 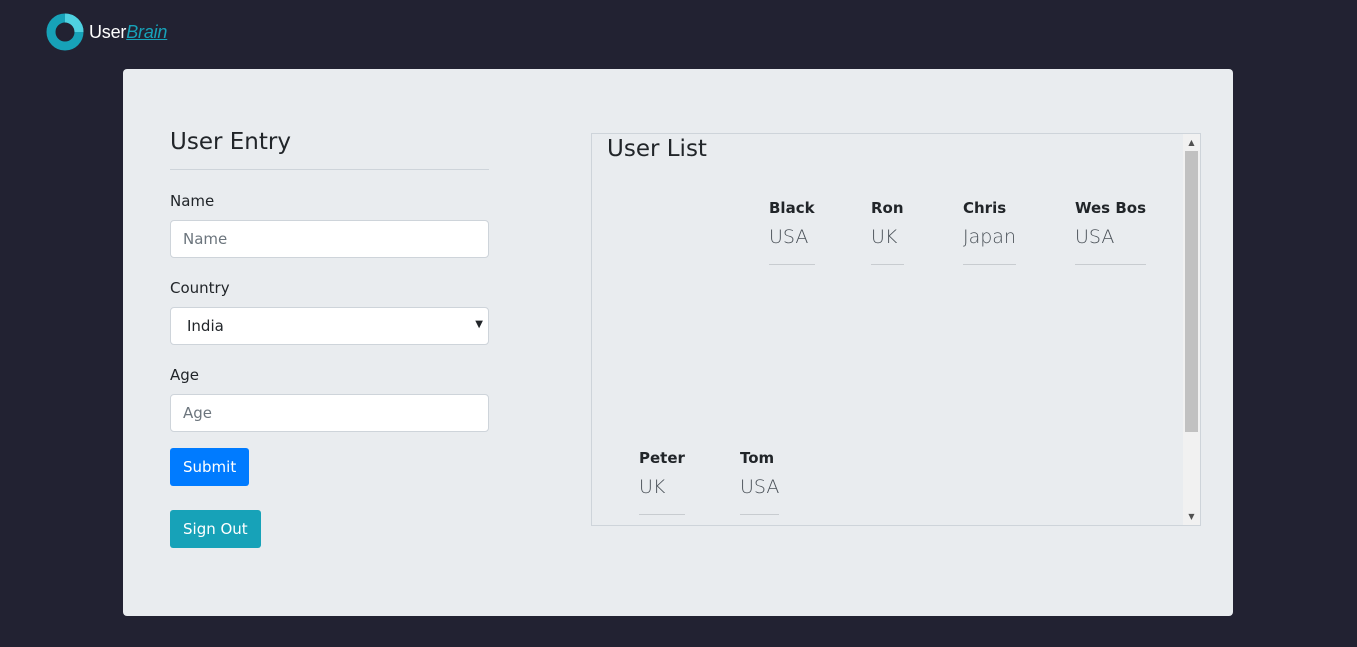 What do you see at coordinates (192, 201) in the screenshot?
I see `name-label: Name` at bounding box center [192, 201].